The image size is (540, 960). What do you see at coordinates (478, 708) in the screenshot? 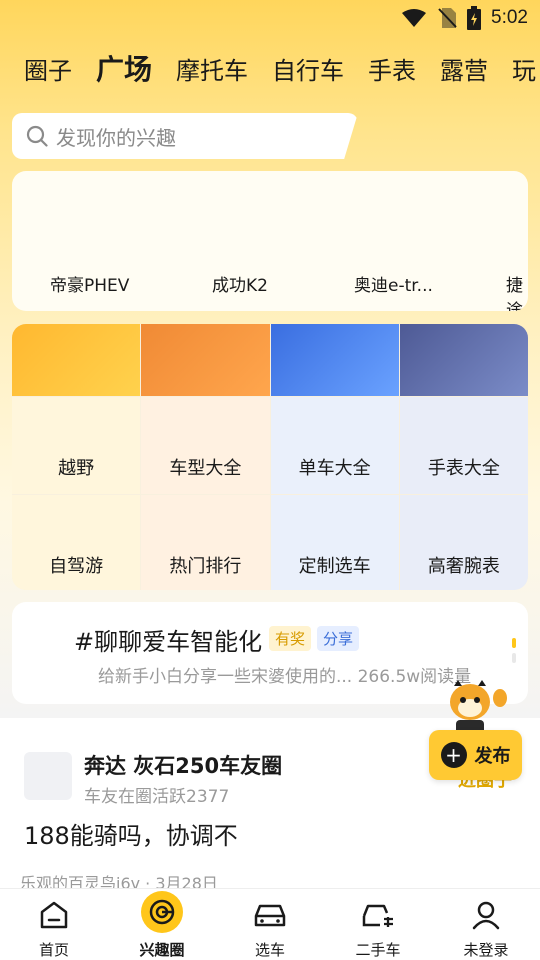
I see `tiger-mascot-icon` at bounding box center [478, 708].